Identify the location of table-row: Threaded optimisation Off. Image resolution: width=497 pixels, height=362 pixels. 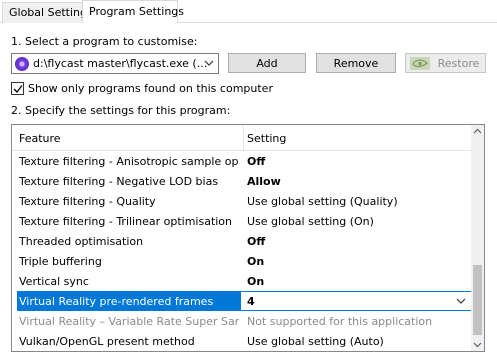
(242, 241).